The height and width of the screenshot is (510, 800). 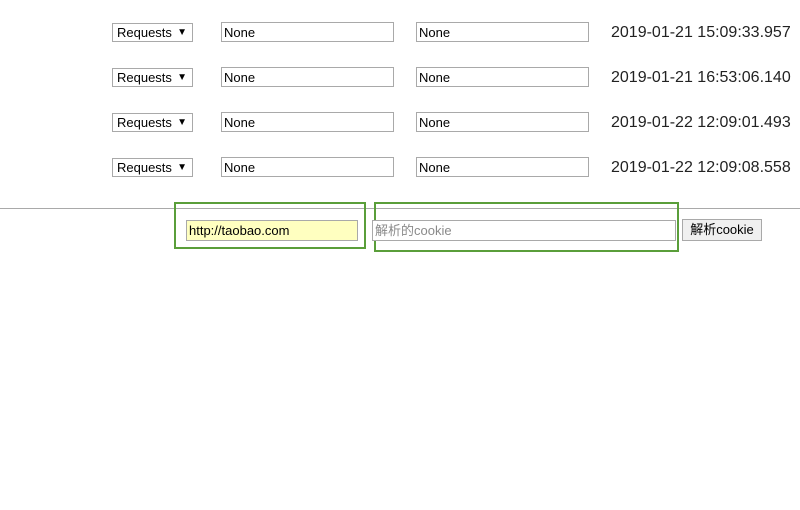 I want to click on timestamp: 2019-01-22 12:09:08.558, so click(x=701, y=167).